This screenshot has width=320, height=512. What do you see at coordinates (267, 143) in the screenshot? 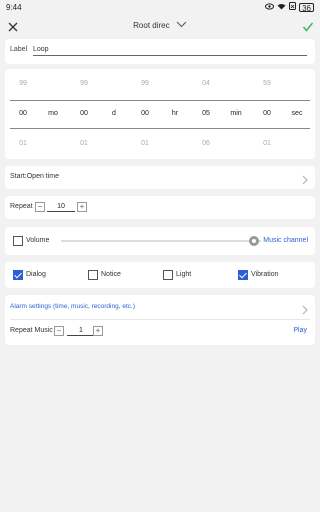
I see `picker-second-below: 01` at bounding box center [267, 143].